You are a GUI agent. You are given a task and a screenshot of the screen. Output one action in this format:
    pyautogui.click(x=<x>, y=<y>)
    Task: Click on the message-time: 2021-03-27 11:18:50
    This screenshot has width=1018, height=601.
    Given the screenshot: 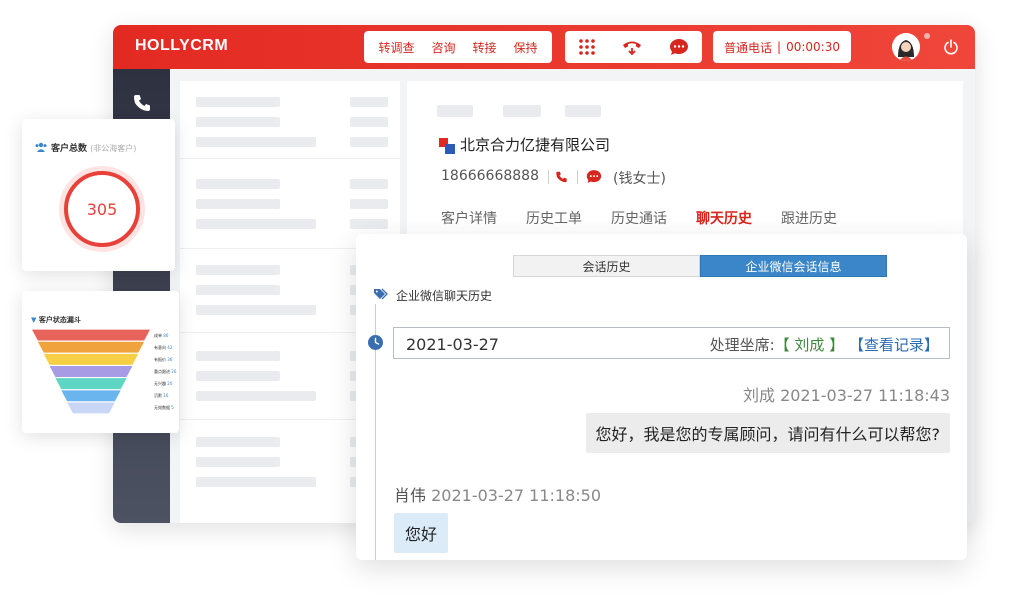 What is the action you would take?
    pyautogui.click(x=516, y=495)
    